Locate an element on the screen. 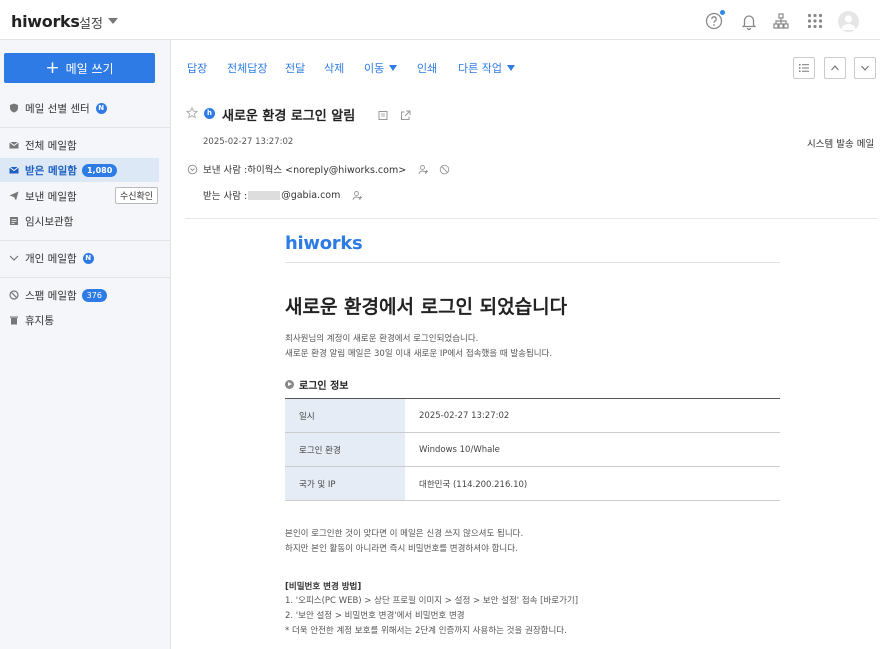  envelope-icon is located at coordinates (14, 170).